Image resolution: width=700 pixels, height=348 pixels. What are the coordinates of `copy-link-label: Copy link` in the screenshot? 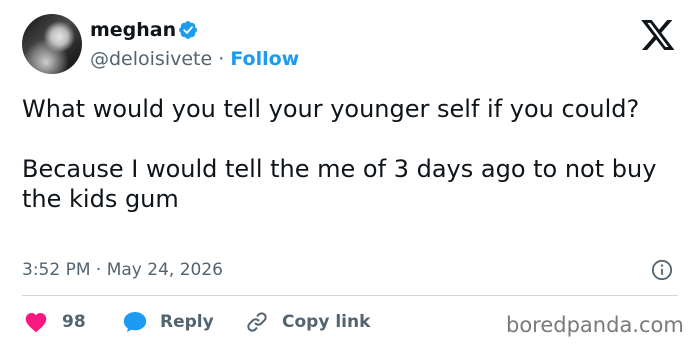 It's located at (326, 322).